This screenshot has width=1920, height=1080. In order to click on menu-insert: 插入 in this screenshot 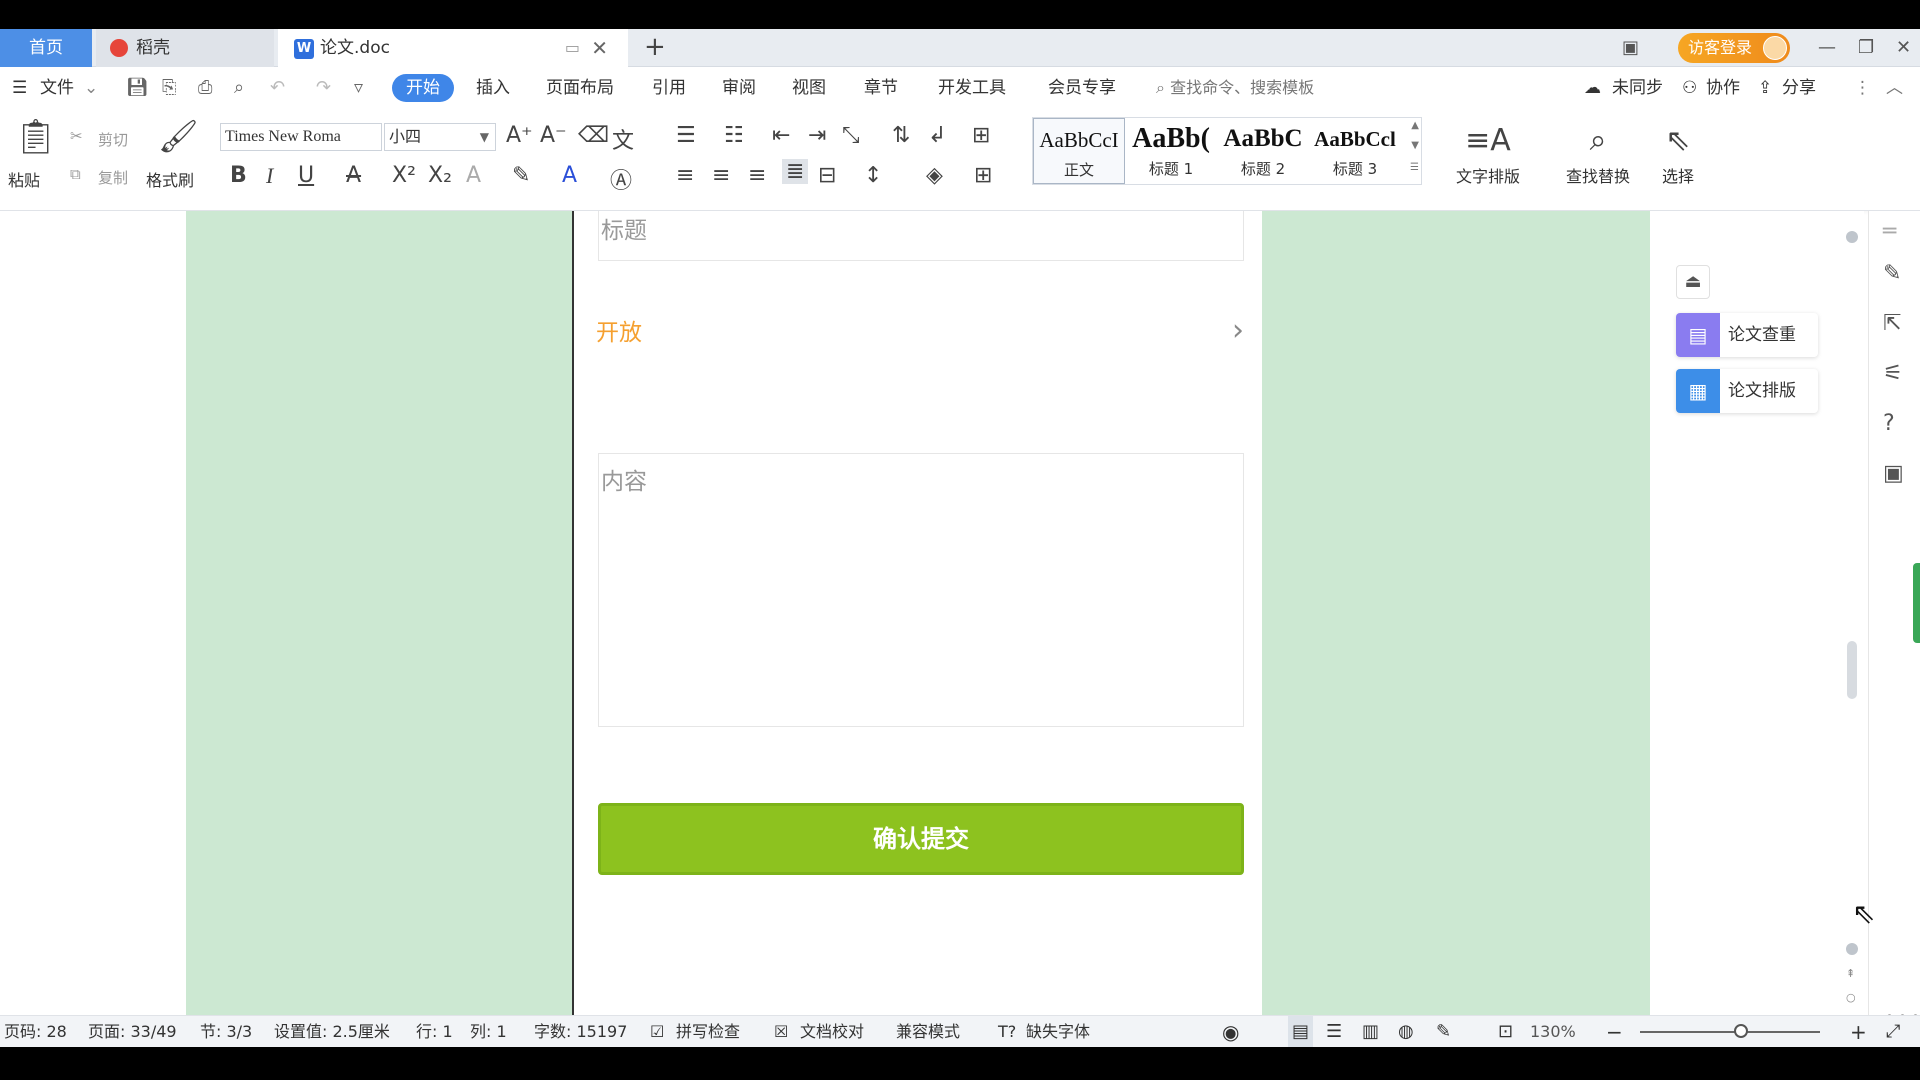, I will do `click(493, 88)`.